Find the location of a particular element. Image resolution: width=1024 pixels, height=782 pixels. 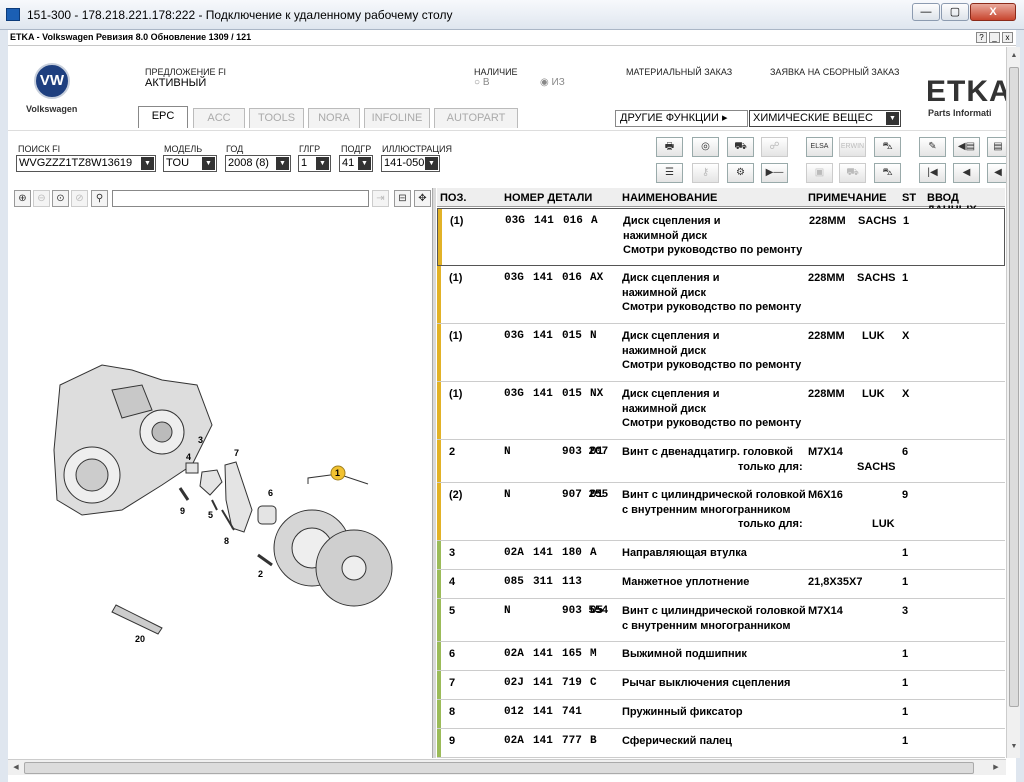

play-minus-icon: ▶— is located at coordinates (774, 173).